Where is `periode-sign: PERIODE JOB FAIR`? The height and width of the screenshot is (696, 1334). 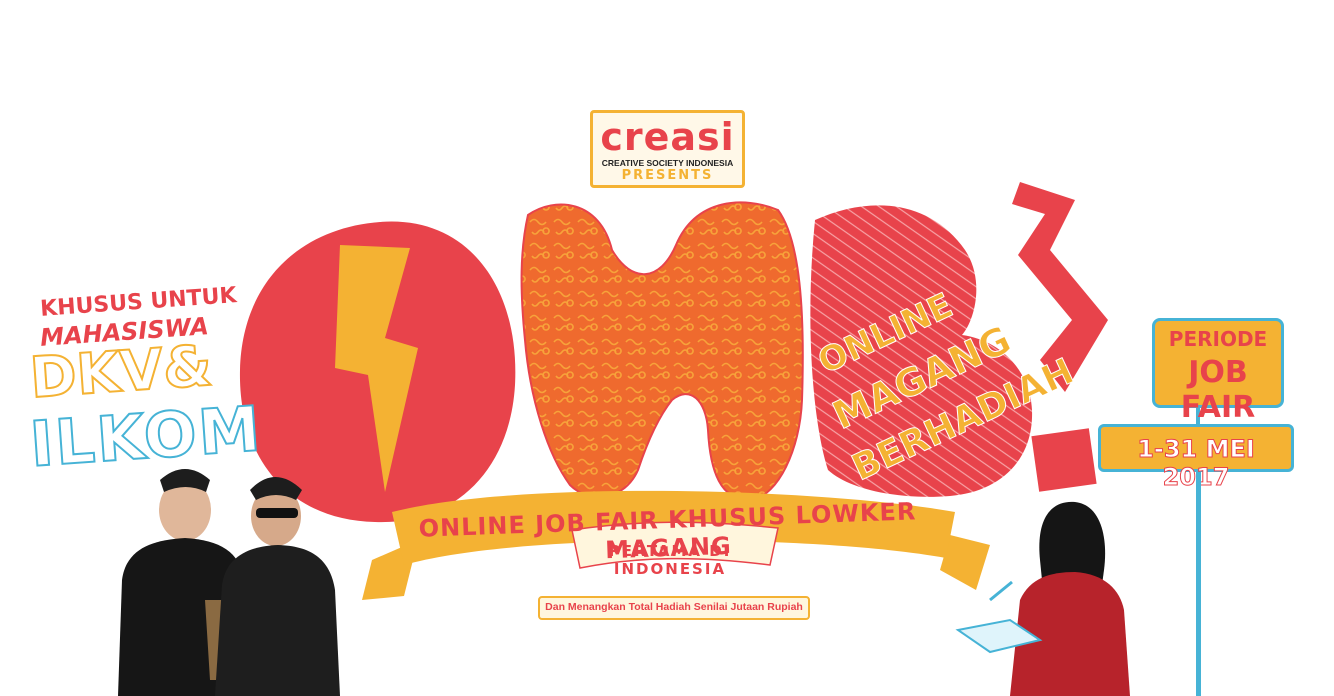
periode-sign: PERIODE JOB FAIR is located at coordinates (1218, 371).